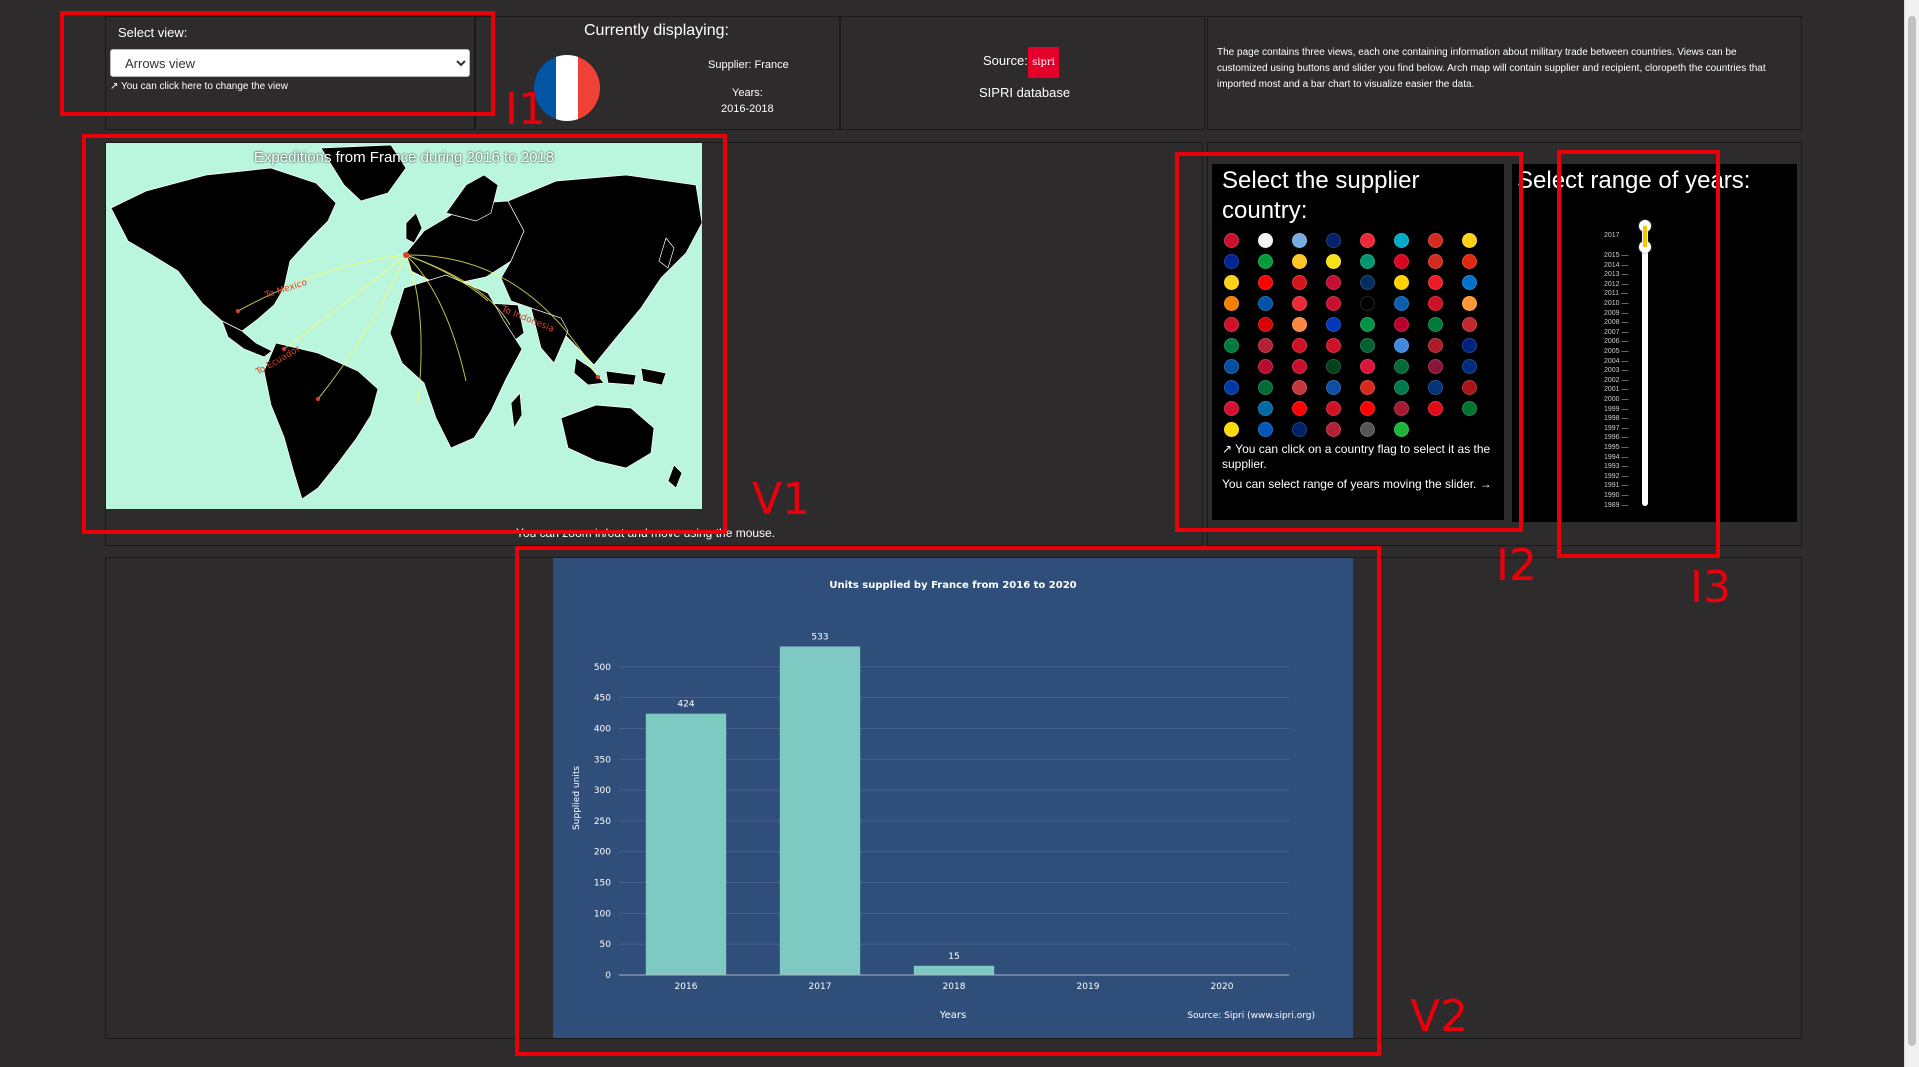 Image resolution: width=1919 pixels, height=1067 pixels. I want to click on world-map-svg: To Mexico To Ecuador To Indonesia, so click(404, 326).